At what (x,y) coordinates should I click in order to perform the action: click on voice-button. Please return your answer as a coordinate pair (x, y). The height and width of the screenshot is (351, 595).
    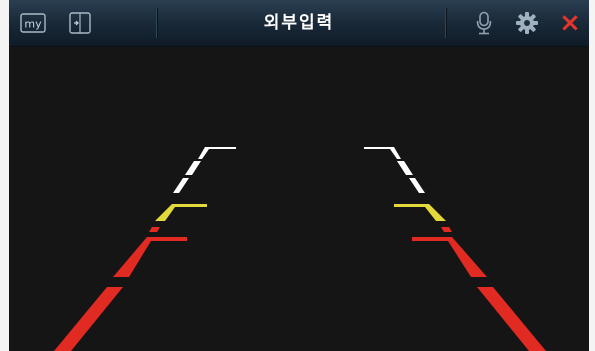
    Looking at the image, I should click on (484, 23).